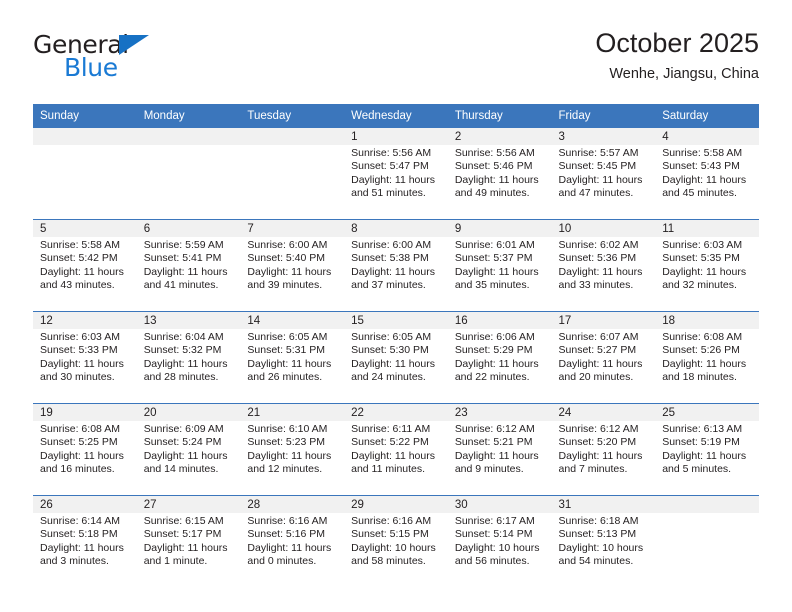  Describe the element at coordinates (597, 258) in the screenshot. I see `sunset-text: Sunset: 5:36 PM` at that location.